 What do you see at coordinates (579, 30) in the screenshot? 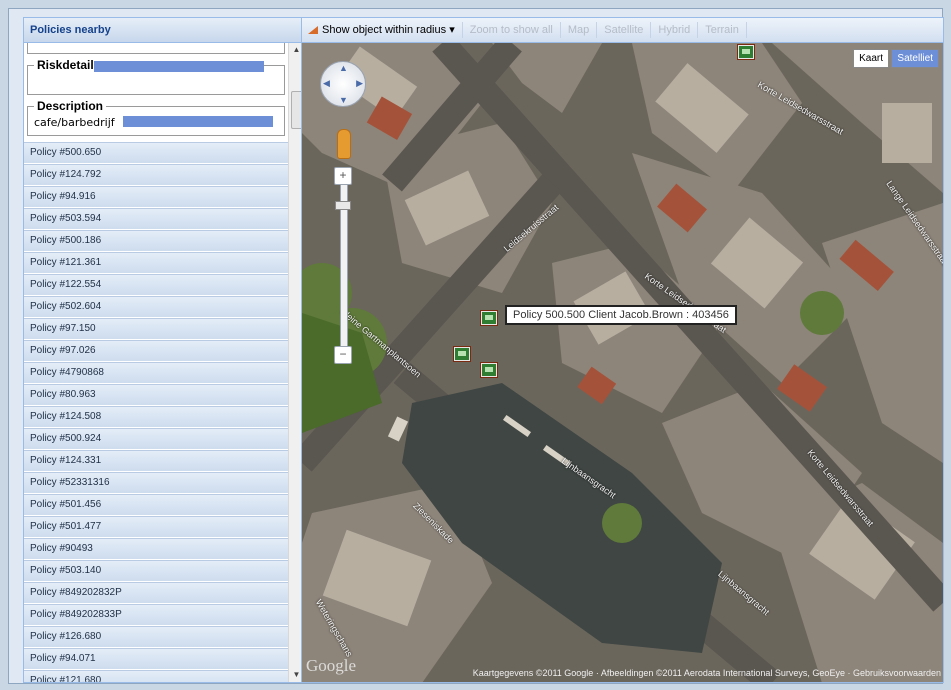
I see `map-type-map-button: Map` at bounding box center [579, 30].